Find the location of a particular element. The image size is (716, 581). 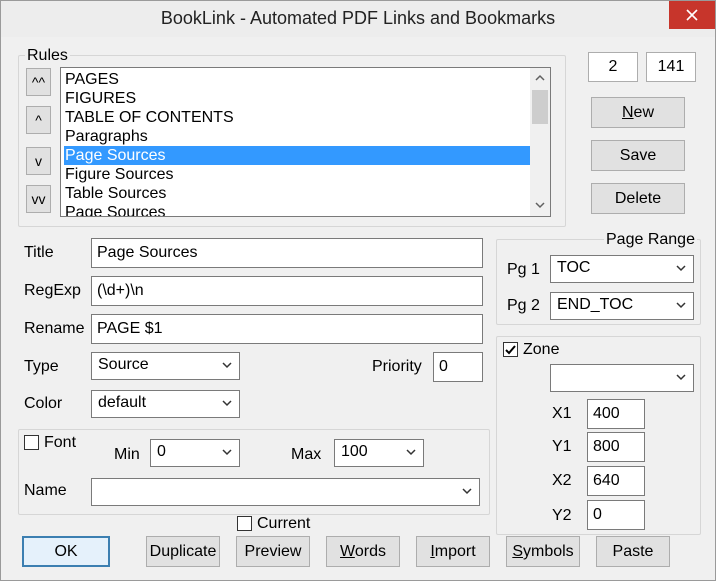

page-range-label: Page Range is located at coordinates (650, 240).